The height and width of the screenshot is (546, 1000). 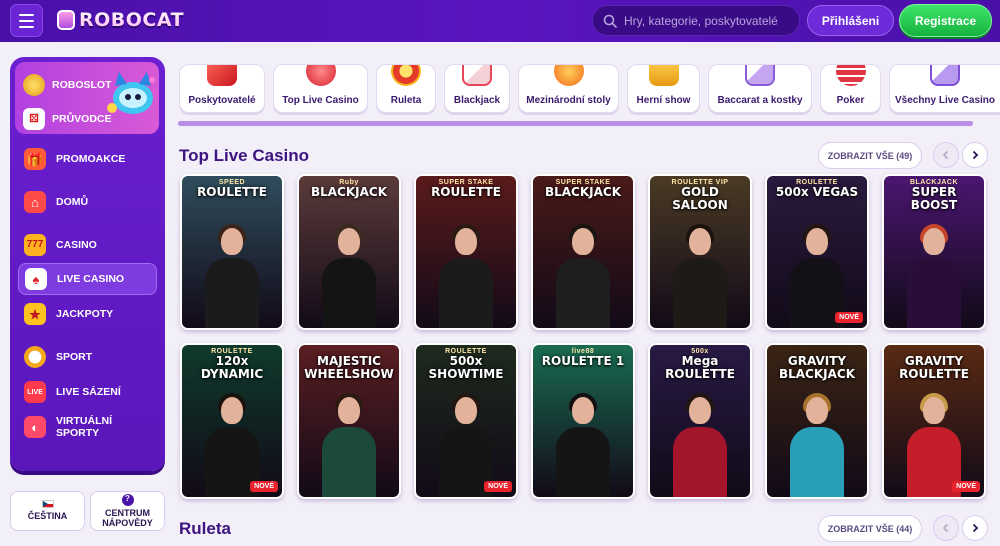 I want to click on game-card: GRAVITY BLACKJACK, so click(x=817, y=421).